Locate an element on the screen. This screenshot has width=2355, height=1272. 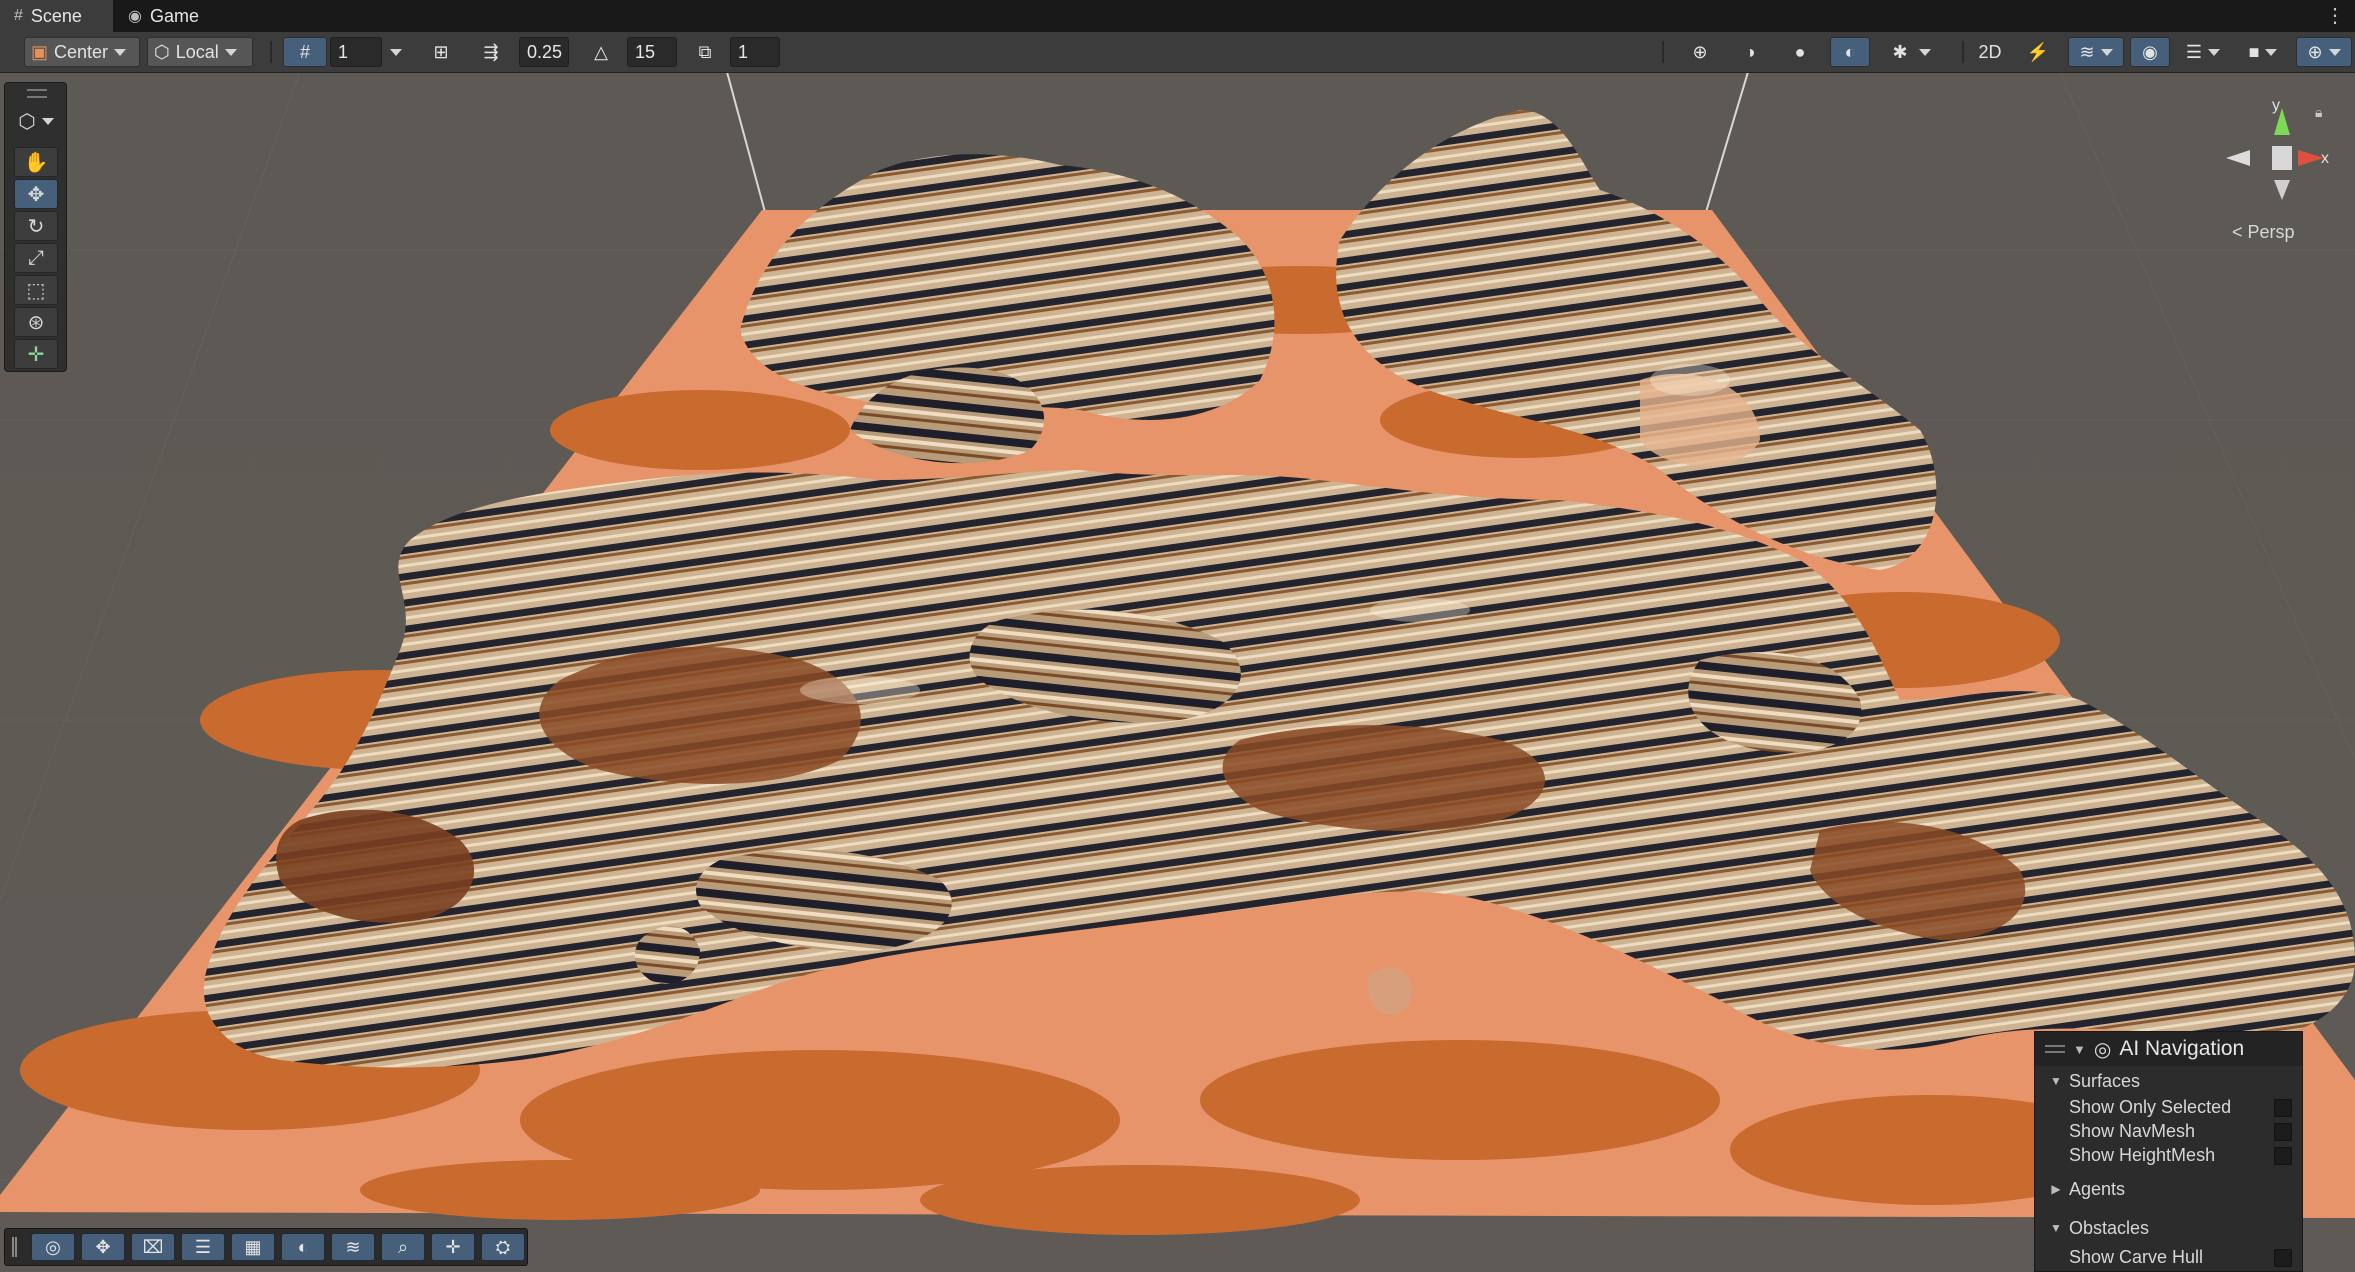
camera-overlay-button: ⛭ is located at coordinates (503, 1247).